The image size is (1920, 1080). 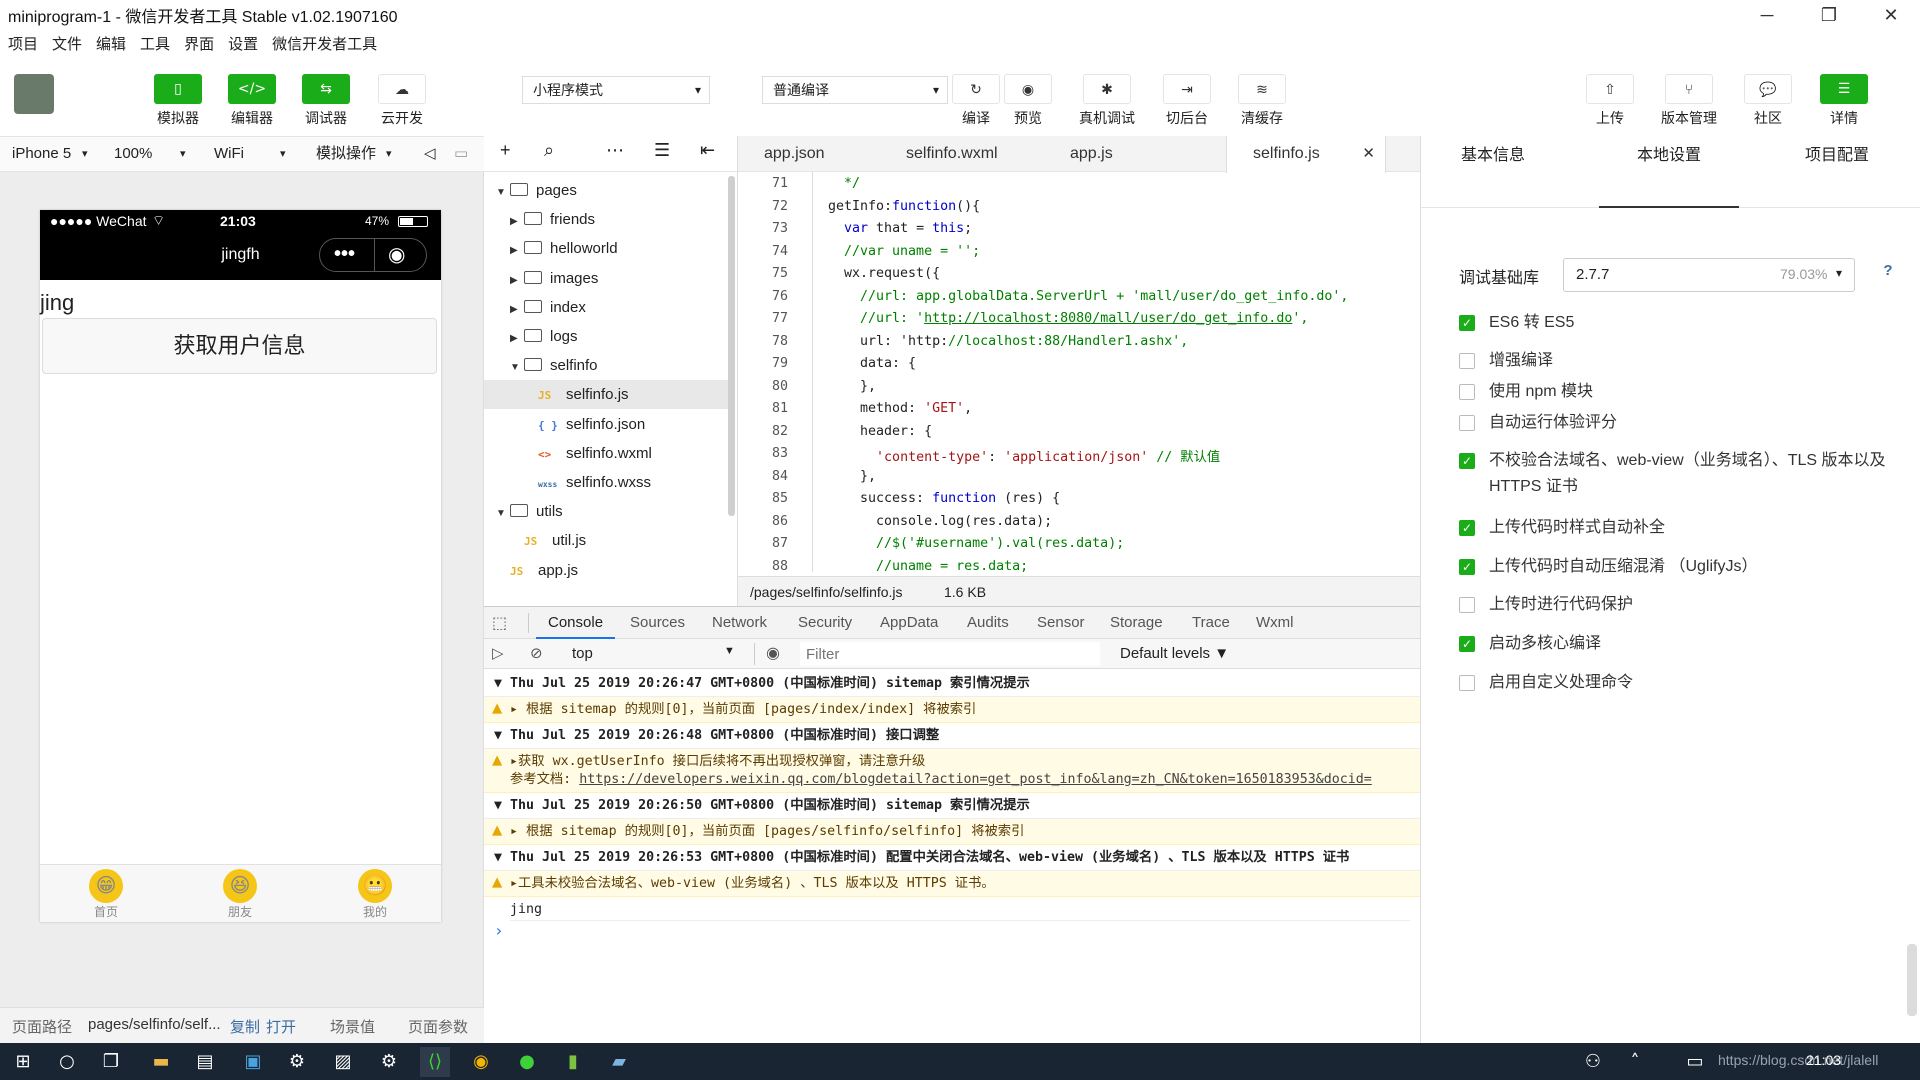 What do you see at coordinates (326, 101) in the screenshot?
I see `debugger-button: ⇆ 调试器` at bounding box center [326, 101].